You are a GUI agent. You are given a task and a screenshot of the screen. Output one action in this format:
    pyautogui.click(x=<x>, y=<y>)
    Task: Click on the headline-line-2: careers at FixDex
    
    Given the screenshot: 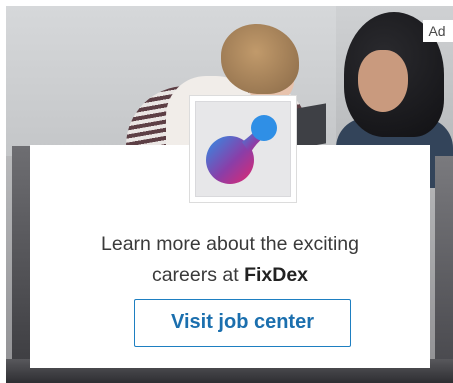 What is the action you would take?
    pyautogui.click(x=230, y=275)
    